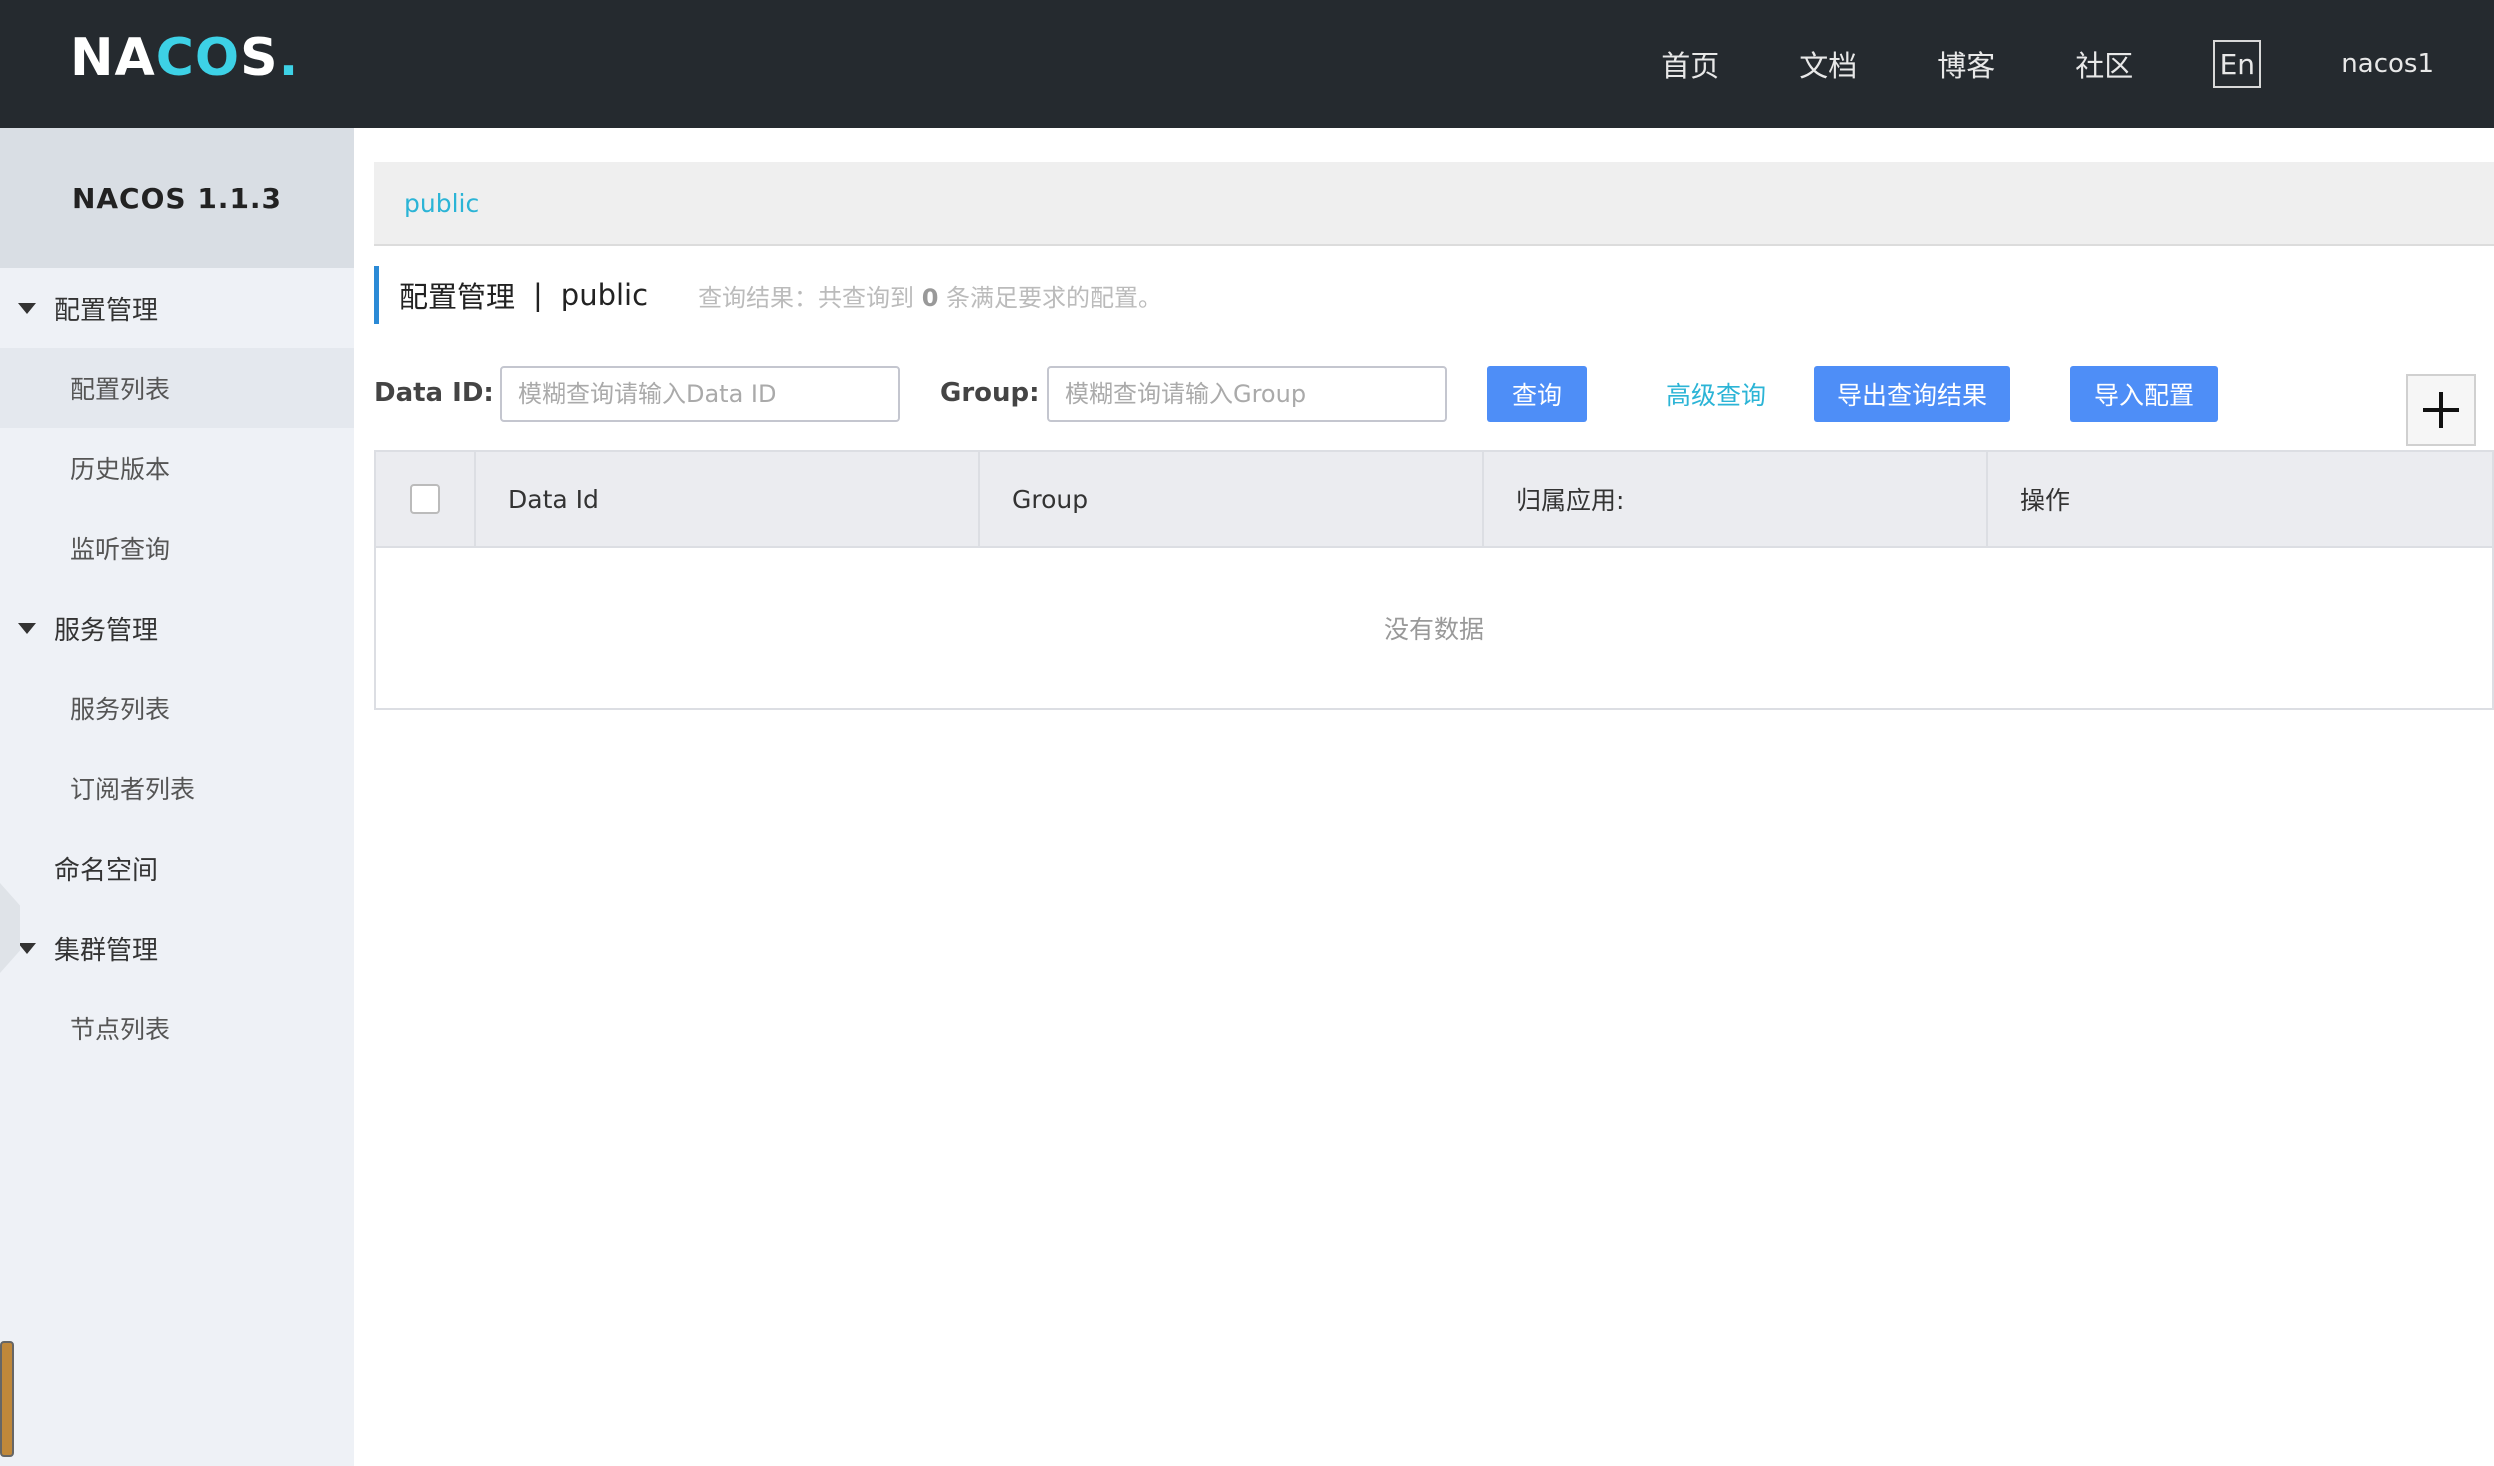  Describe the element at coordinates (1716, 394) in the screenshot. I see `advanced-query-link: 高级查询` at that location.